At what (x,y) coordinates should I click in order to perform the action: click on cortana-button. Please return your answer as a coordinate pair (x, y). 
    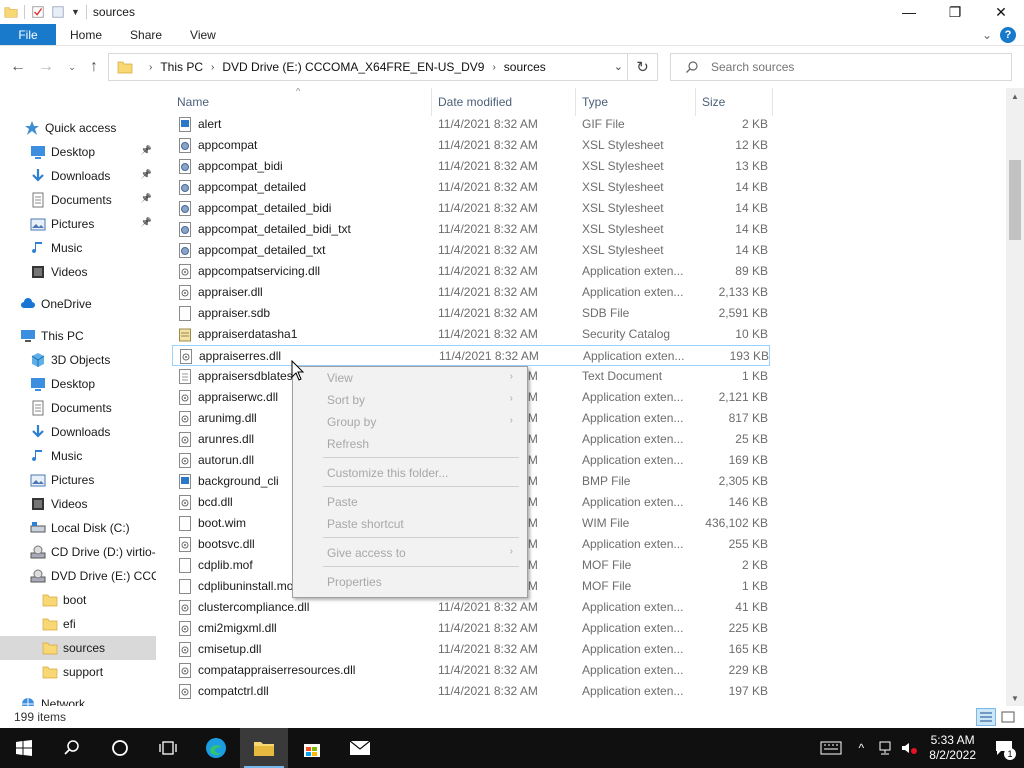
    Looking at the image, I should click on (120, 748).